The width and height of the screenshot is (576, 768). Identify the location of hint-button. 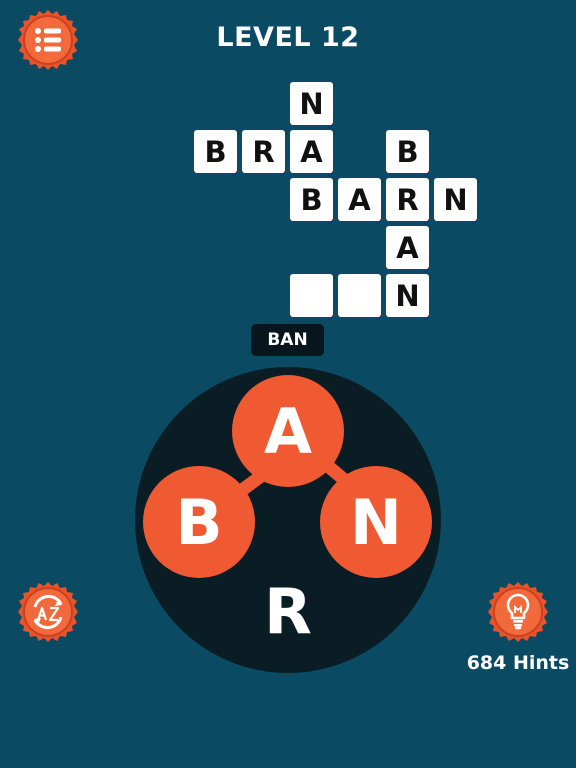
(518, 612).